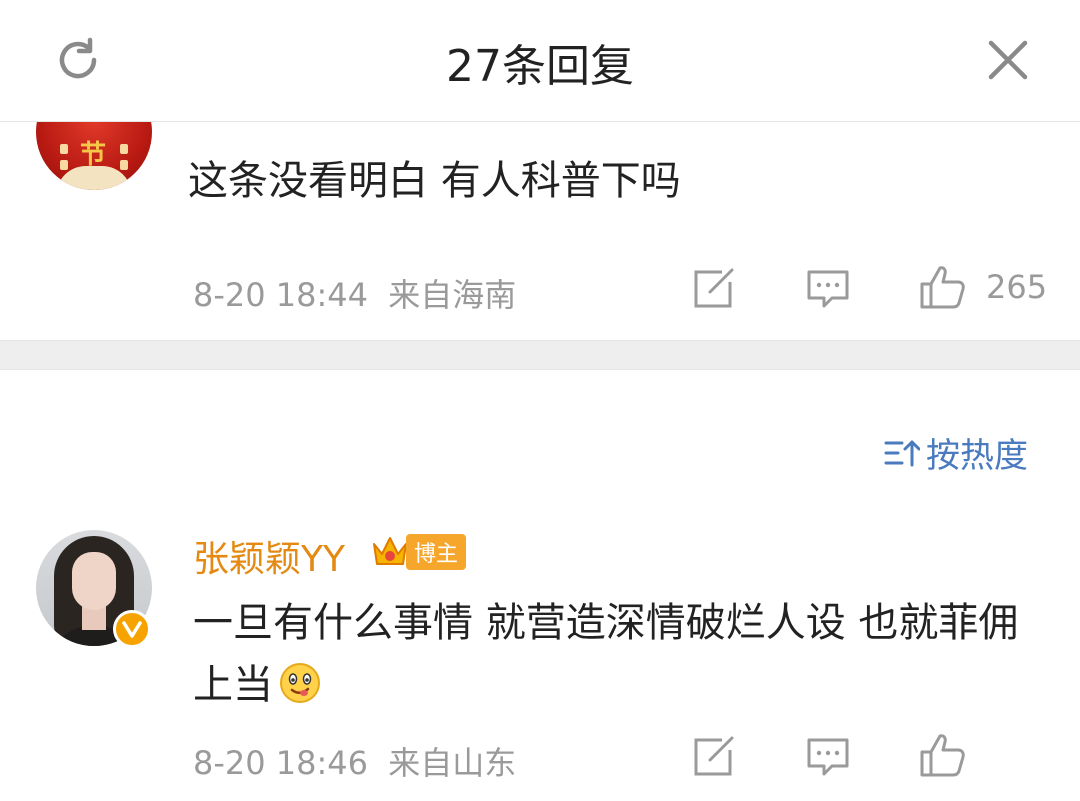 The height and width of the screenshot is (801, 1080). I want to click on sort-icon, so click(902, 453).